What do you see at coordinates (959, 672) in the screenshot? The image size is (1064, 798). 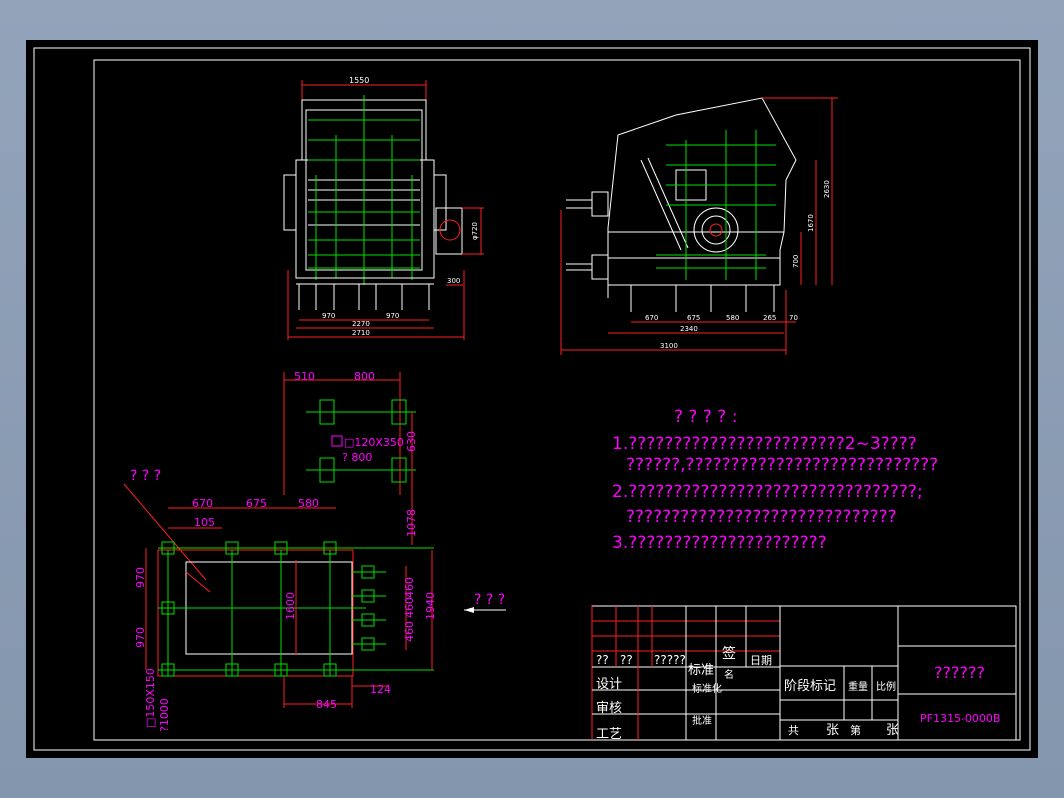 I see `tb-drawing-name: ??????` at bounding box center [959, 672].